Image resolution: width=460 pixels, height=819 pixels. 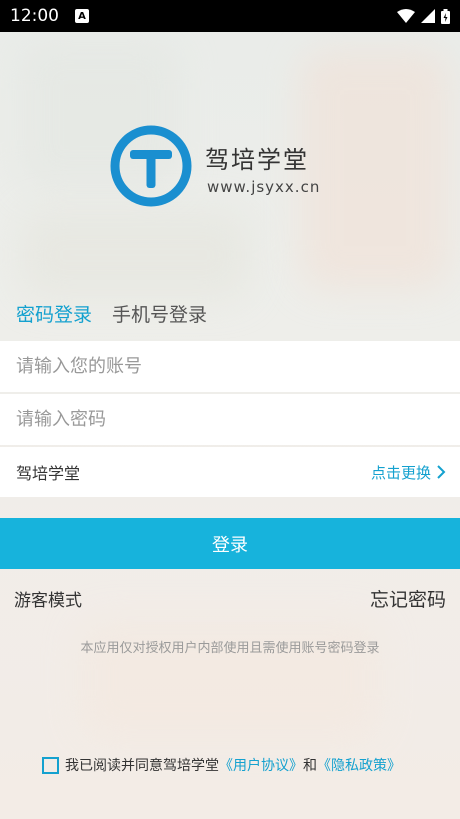 I want to click on brand-url: www.jsyxx.cn, so click(x=264, y=187).